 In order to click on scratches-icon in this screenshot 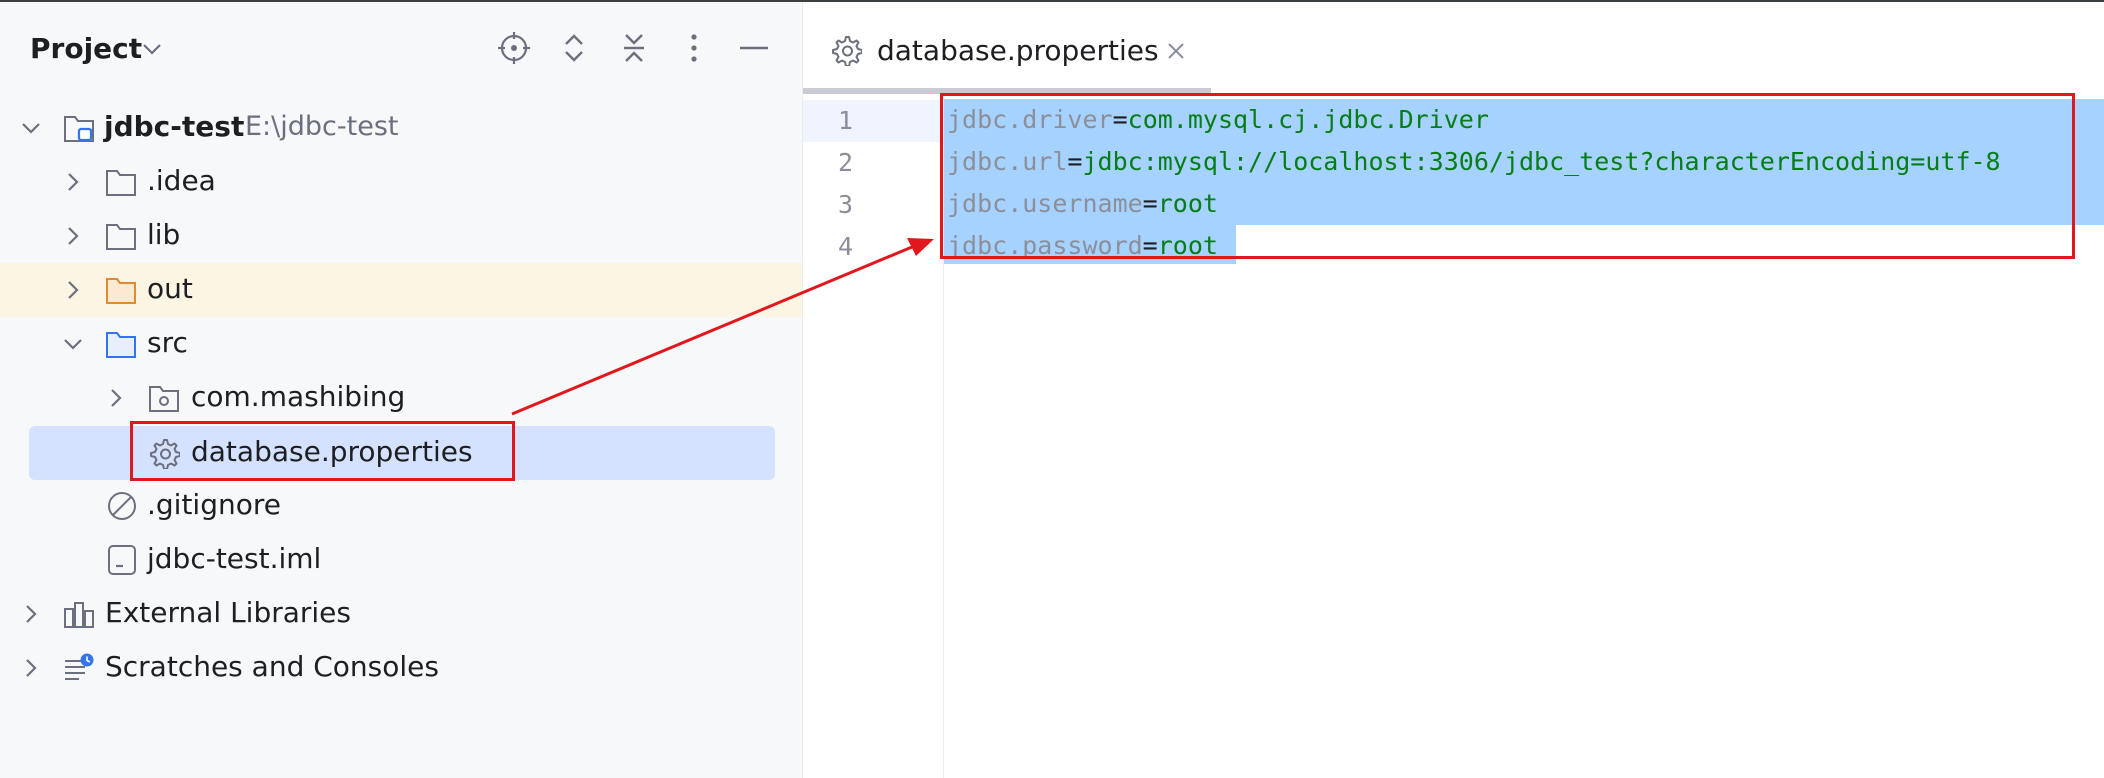, I will do `click(79, 666)`.